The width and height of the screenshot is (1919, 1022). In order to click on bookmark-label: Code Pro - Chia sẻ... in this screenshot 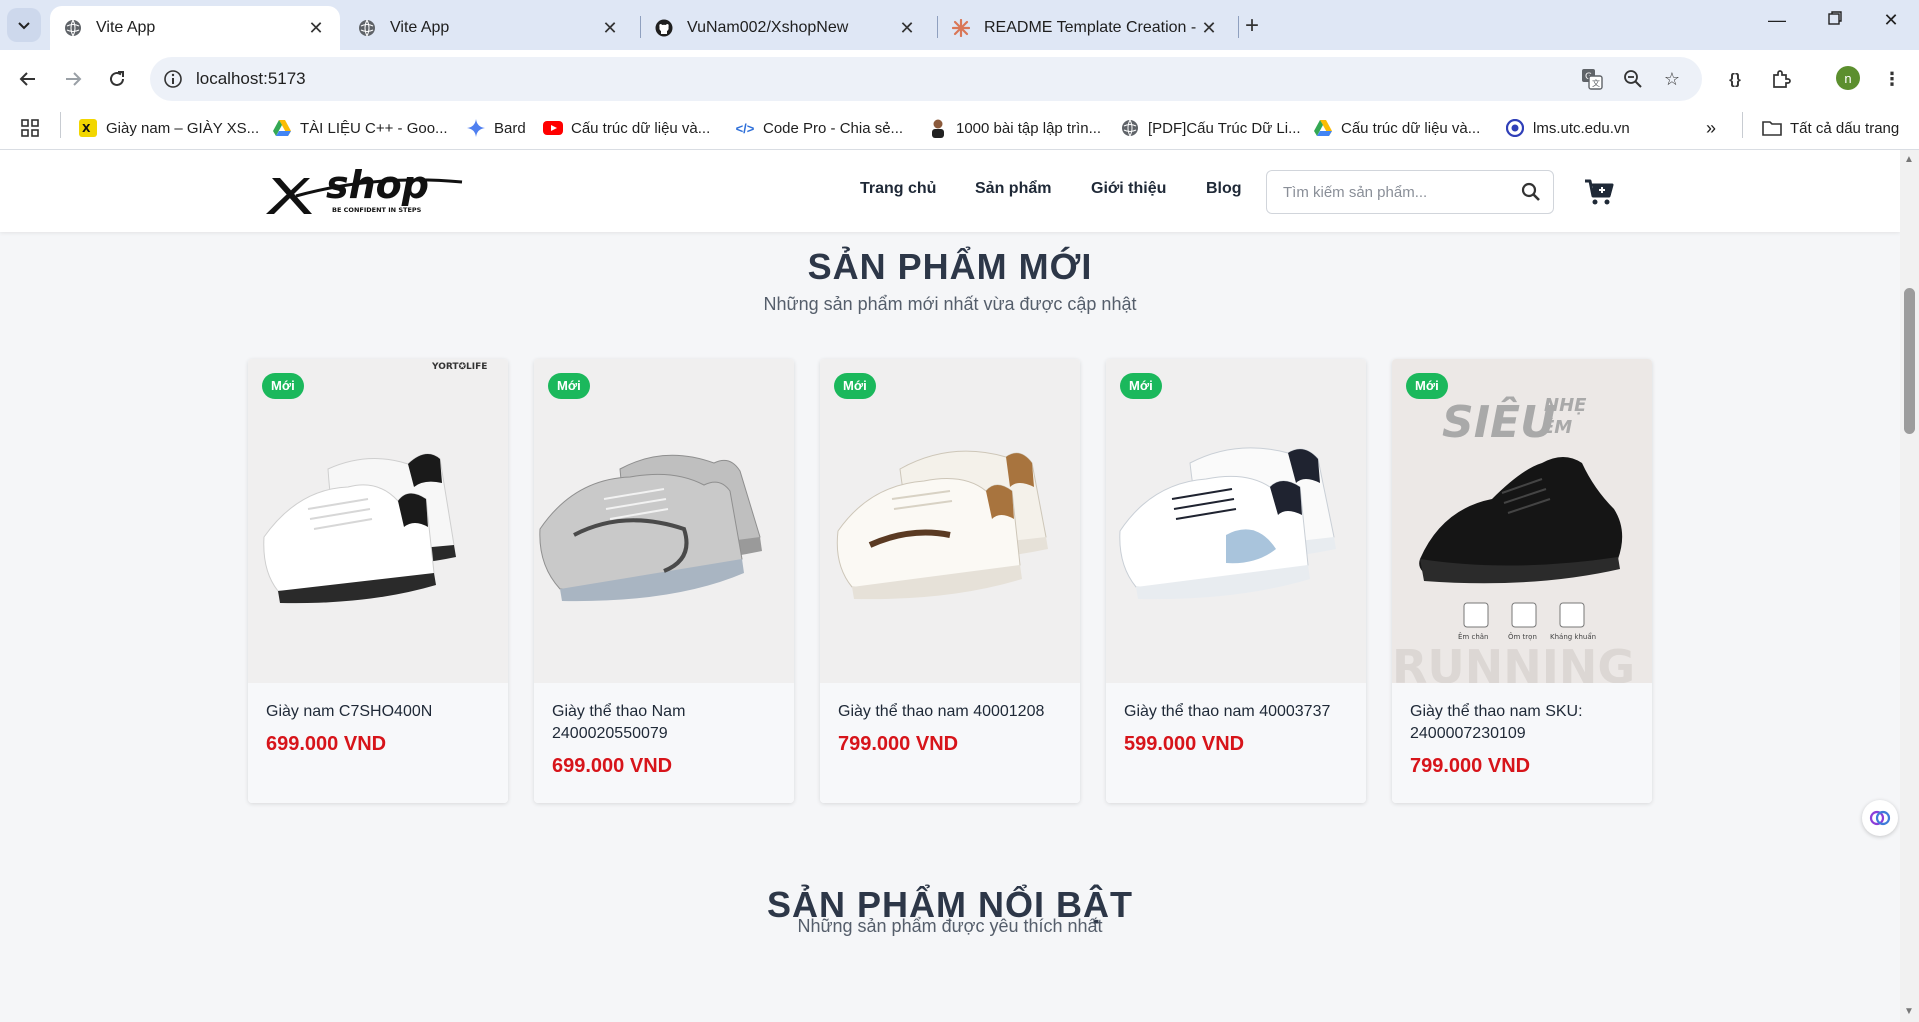, I will do `click(833, 128)`.